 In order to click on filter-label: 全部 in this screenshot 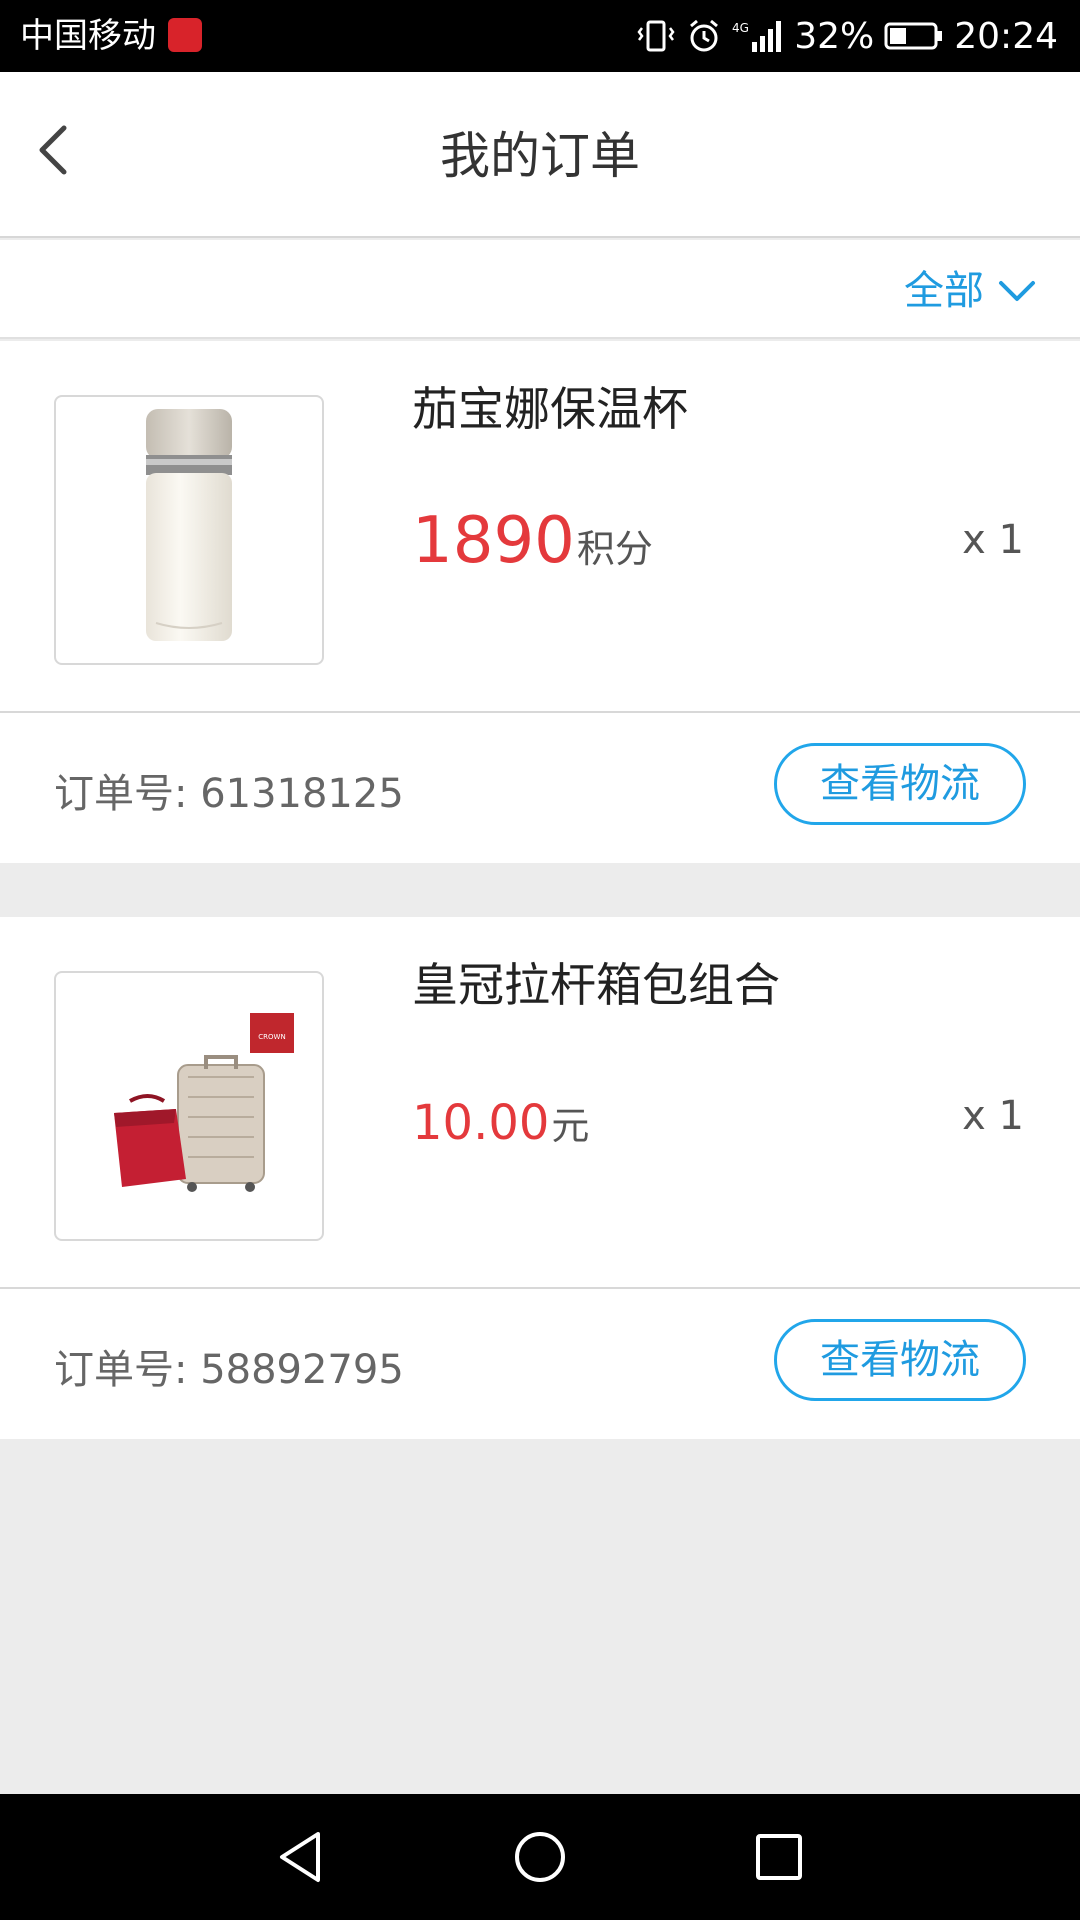, I will do `click(944, 291)`.